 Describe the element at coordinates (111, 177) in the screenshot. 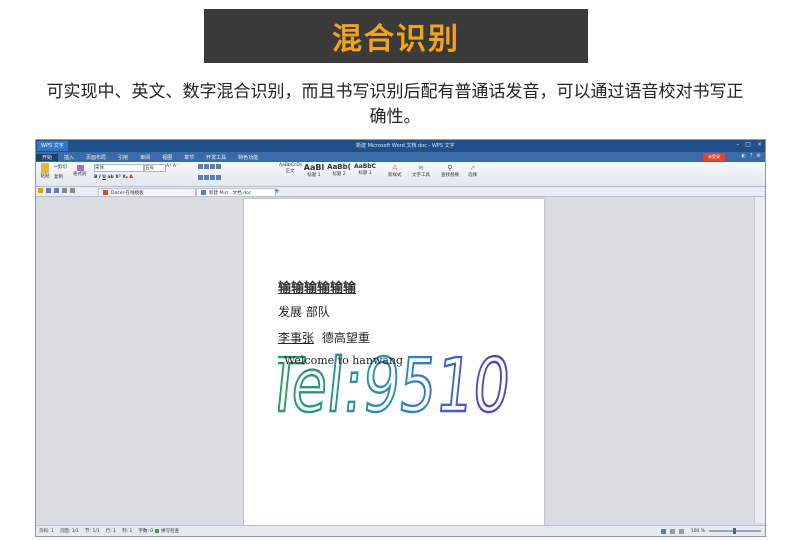

I see `strikethrough-icon: ab` at that location.